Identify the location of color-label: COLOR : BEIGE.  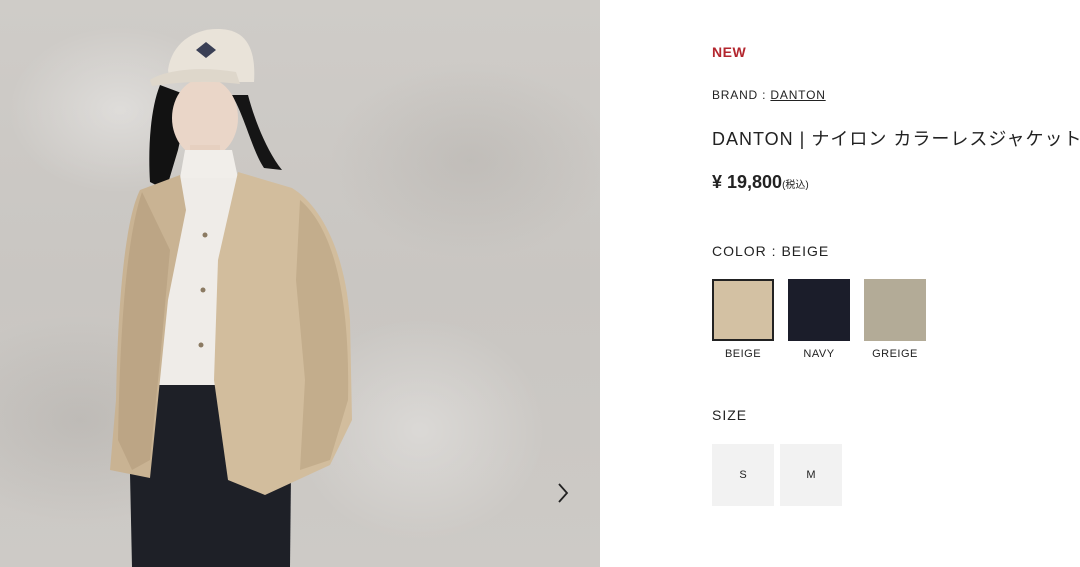
(771, 251).